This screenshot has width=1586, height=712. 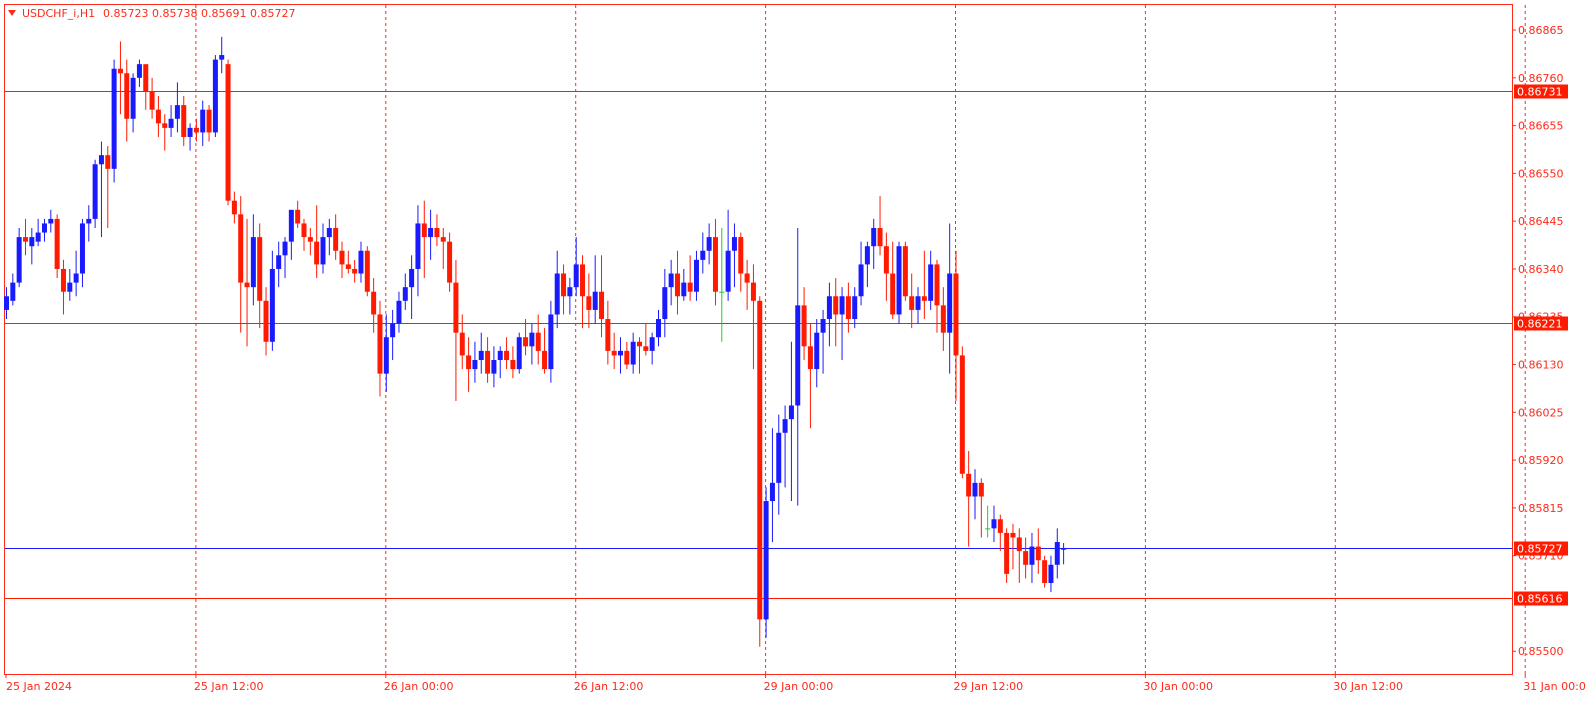 What do you see at coordinates (989, 686) in the screenshot?
I see `x-tick-label: 29 Jan 12:00` at bounding box center [989, 686].